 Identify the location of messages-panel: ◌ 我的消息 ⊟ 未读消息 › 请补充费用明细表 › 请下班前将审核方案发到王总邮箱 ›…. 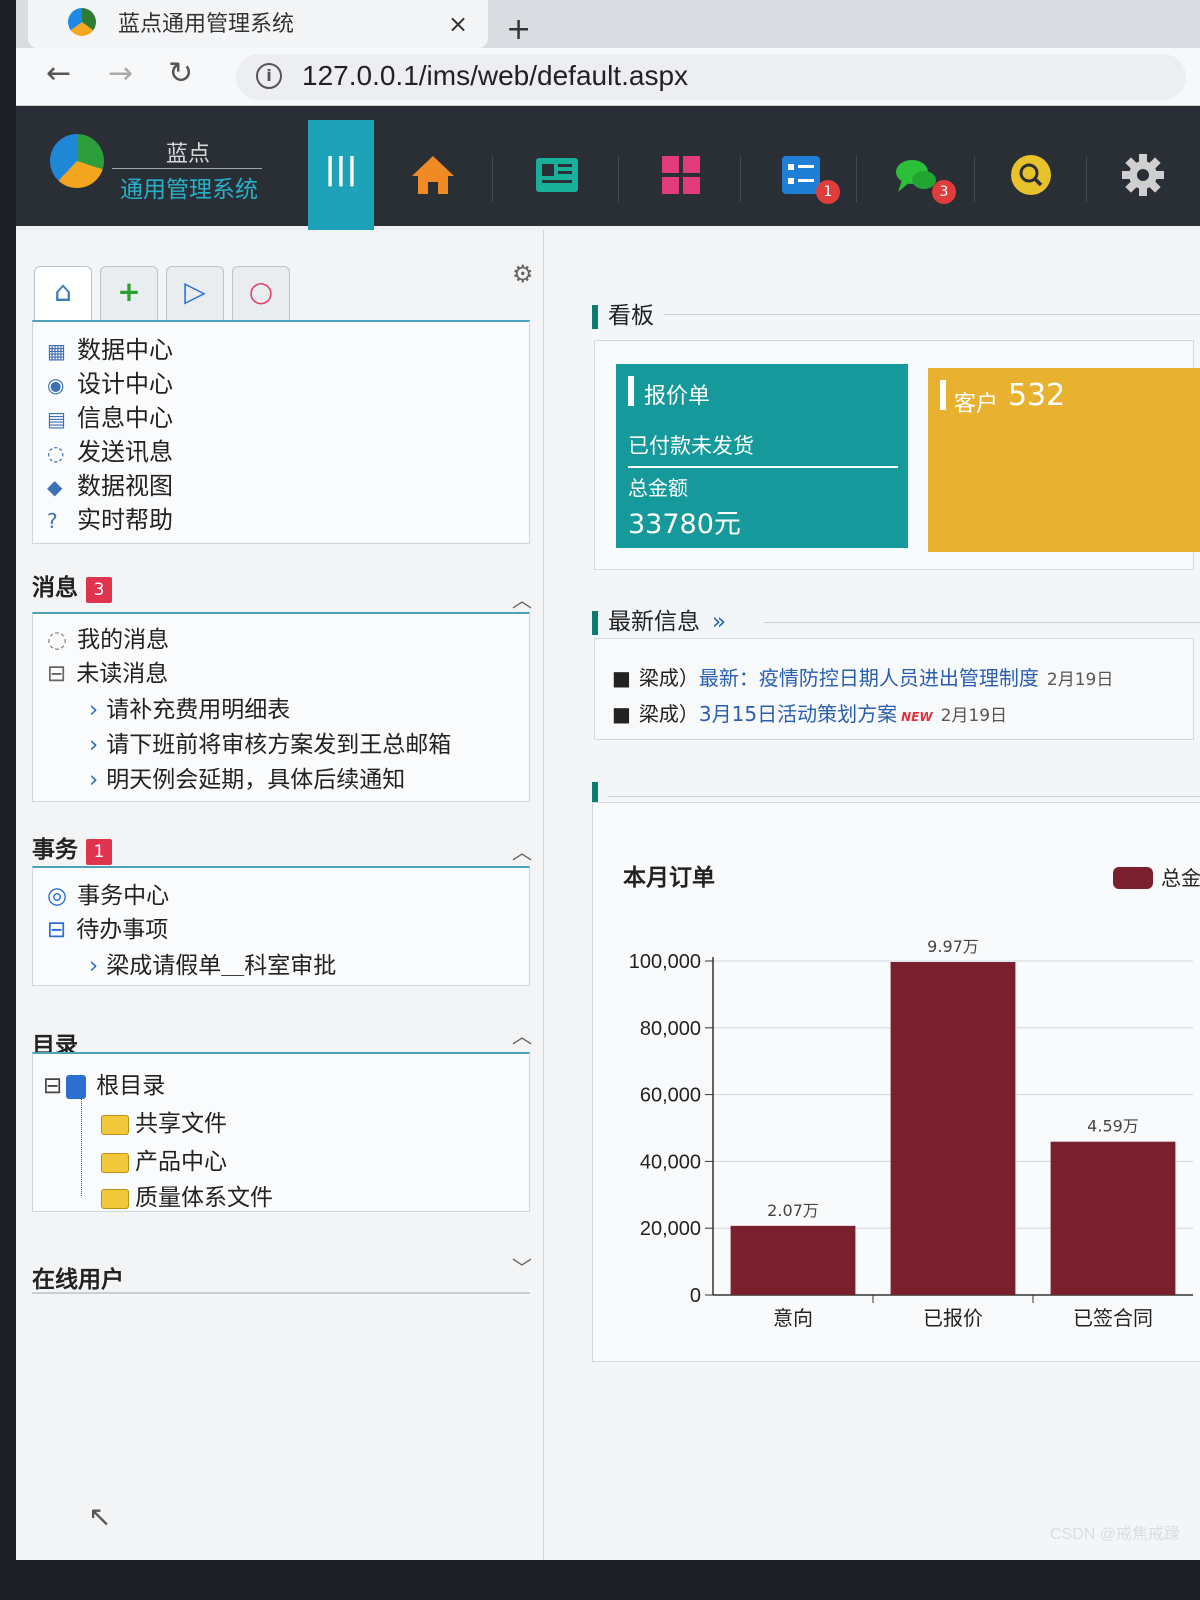
(281, 707).